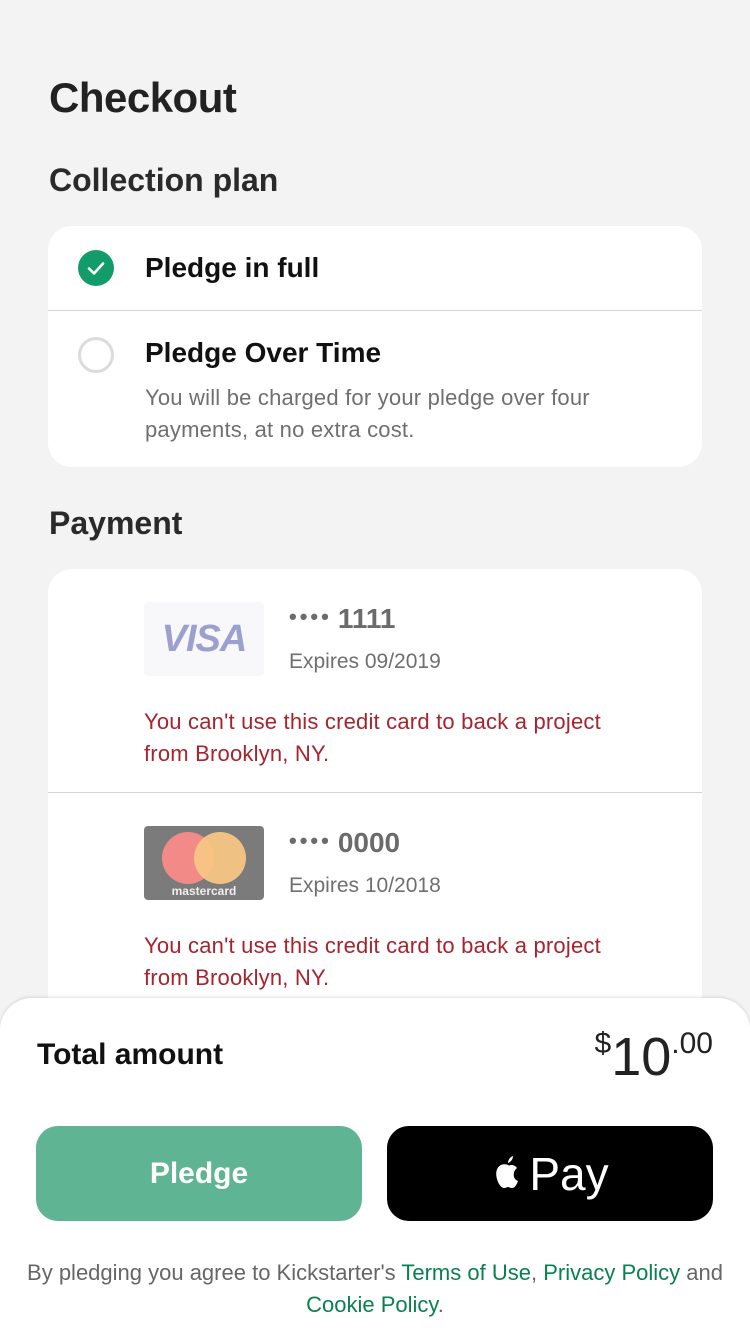 The image size is (750, 1338). I want to click on card-number: •••• 1111, so click(342, 618).